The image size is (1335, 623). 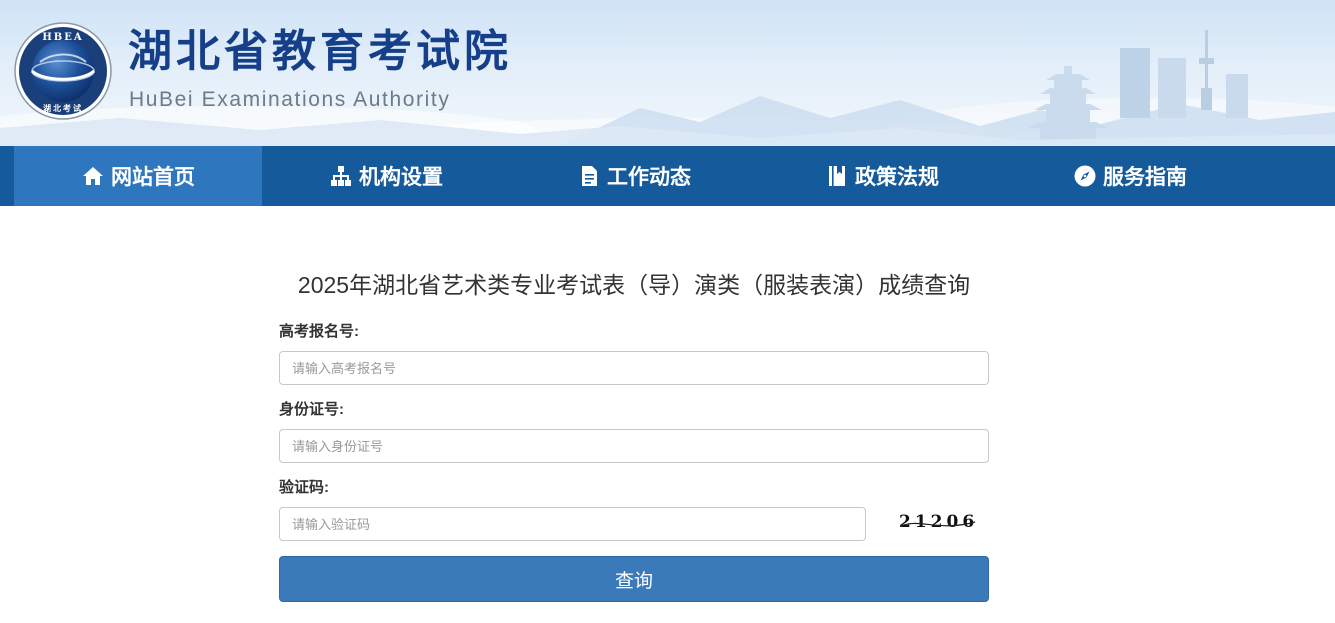 What do you see at coordinates (634, 285) in the screenshot?
I see `page-title: 2025年湖北省艺术类专业考试表（导）演类（服装表演）成绩查询` at bounding box center [634, 285].